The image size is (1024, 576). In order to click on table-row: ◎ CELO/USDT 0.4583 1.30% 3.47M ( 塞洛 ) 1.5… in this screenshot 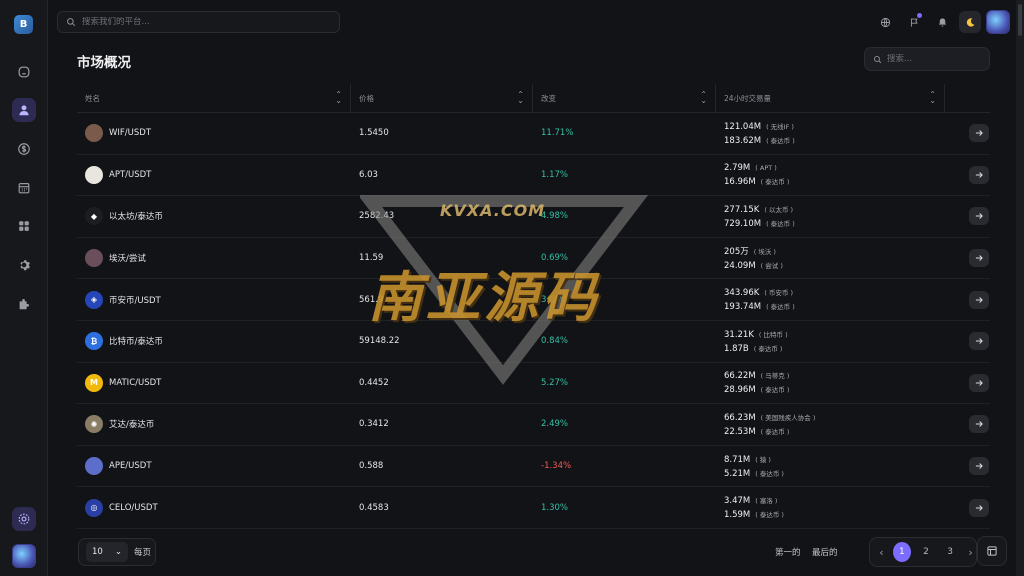, I will do `click(533, 508)`.